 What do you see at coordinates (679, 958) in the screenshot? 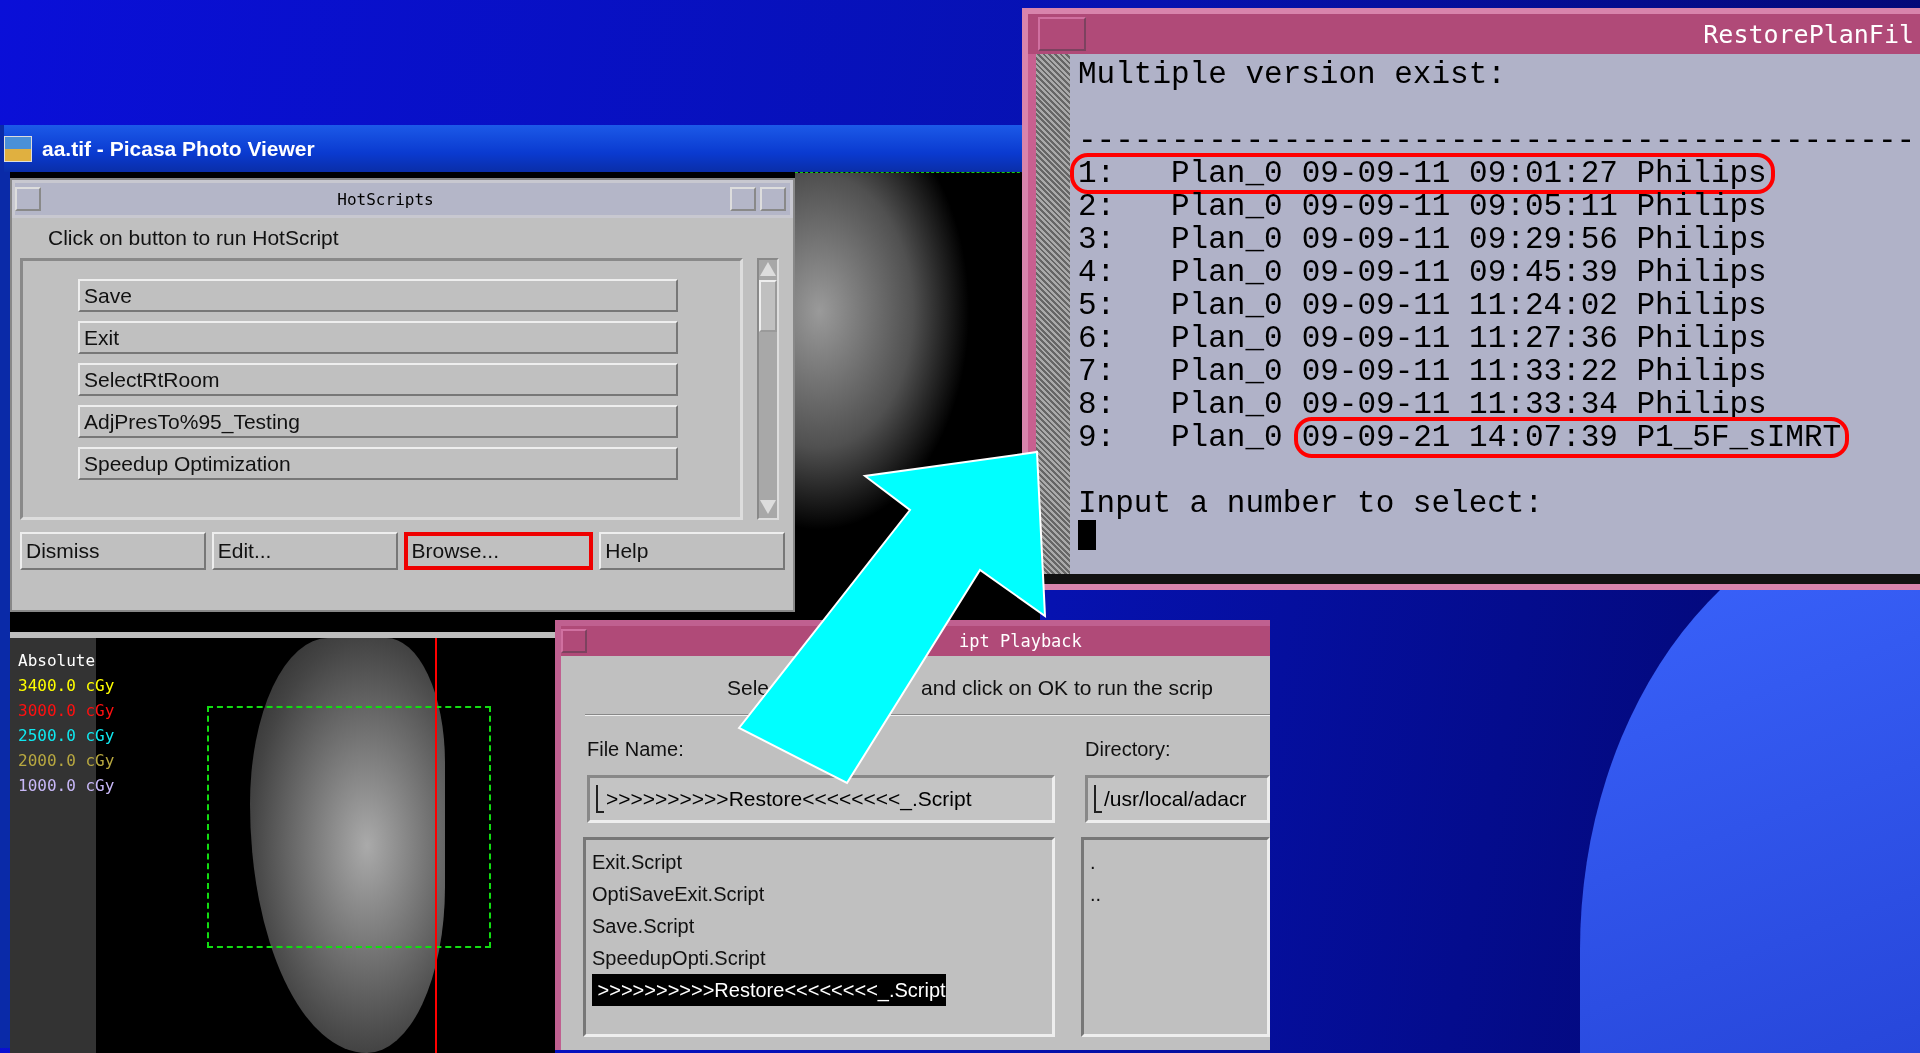
I see `file-item: SpeedupOpti.Script` at bounding box center [679, 958].